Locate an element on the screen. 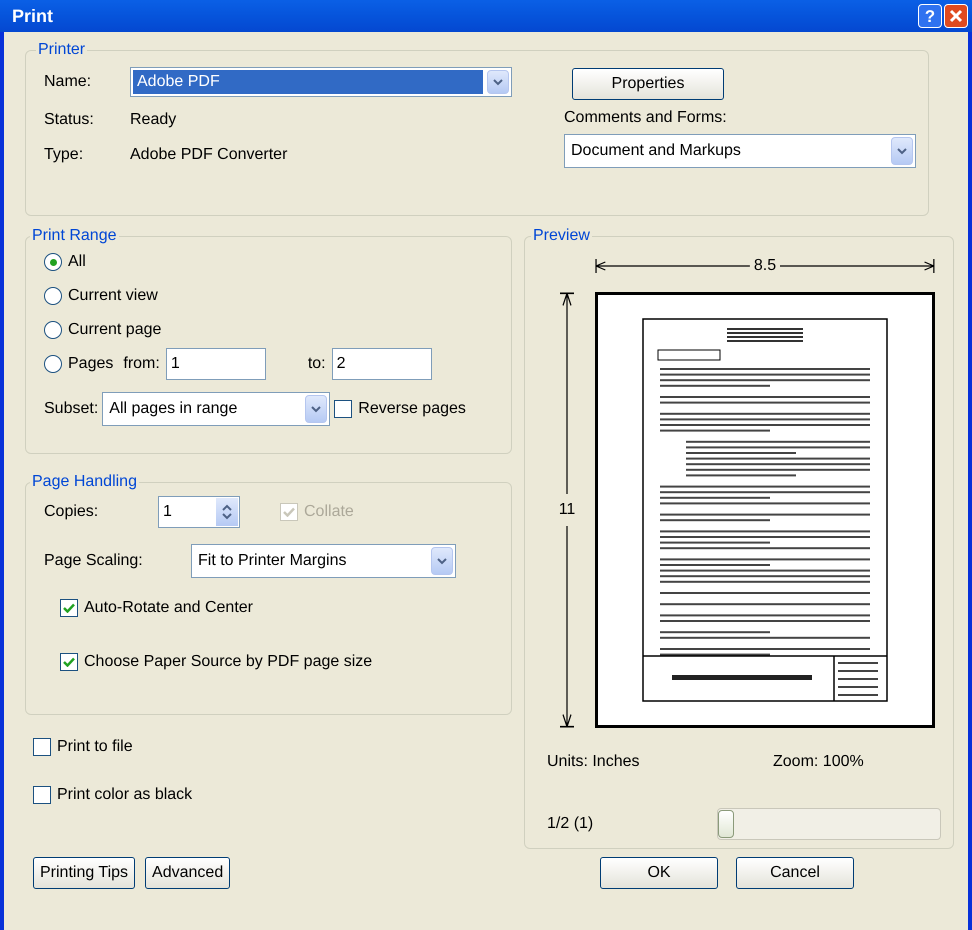  group-title: Print Range is located at coordinates (74, 236).